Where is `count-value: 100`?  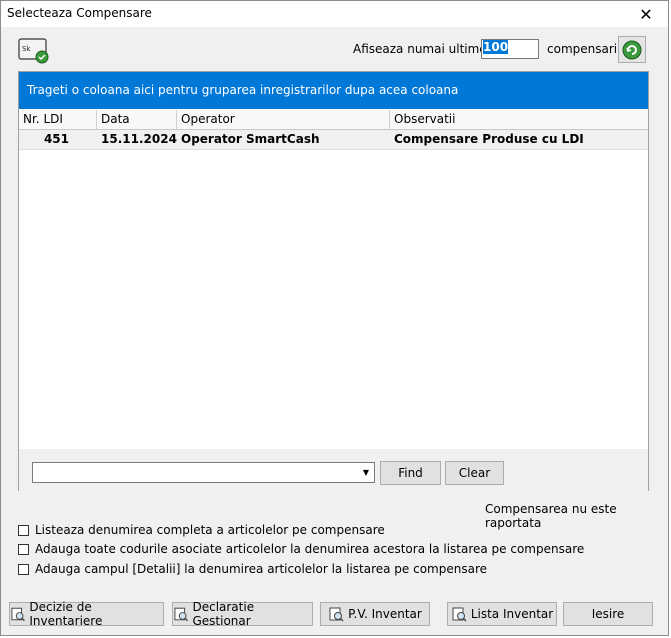 count-value: 100 is located at coordinates (496, 47).